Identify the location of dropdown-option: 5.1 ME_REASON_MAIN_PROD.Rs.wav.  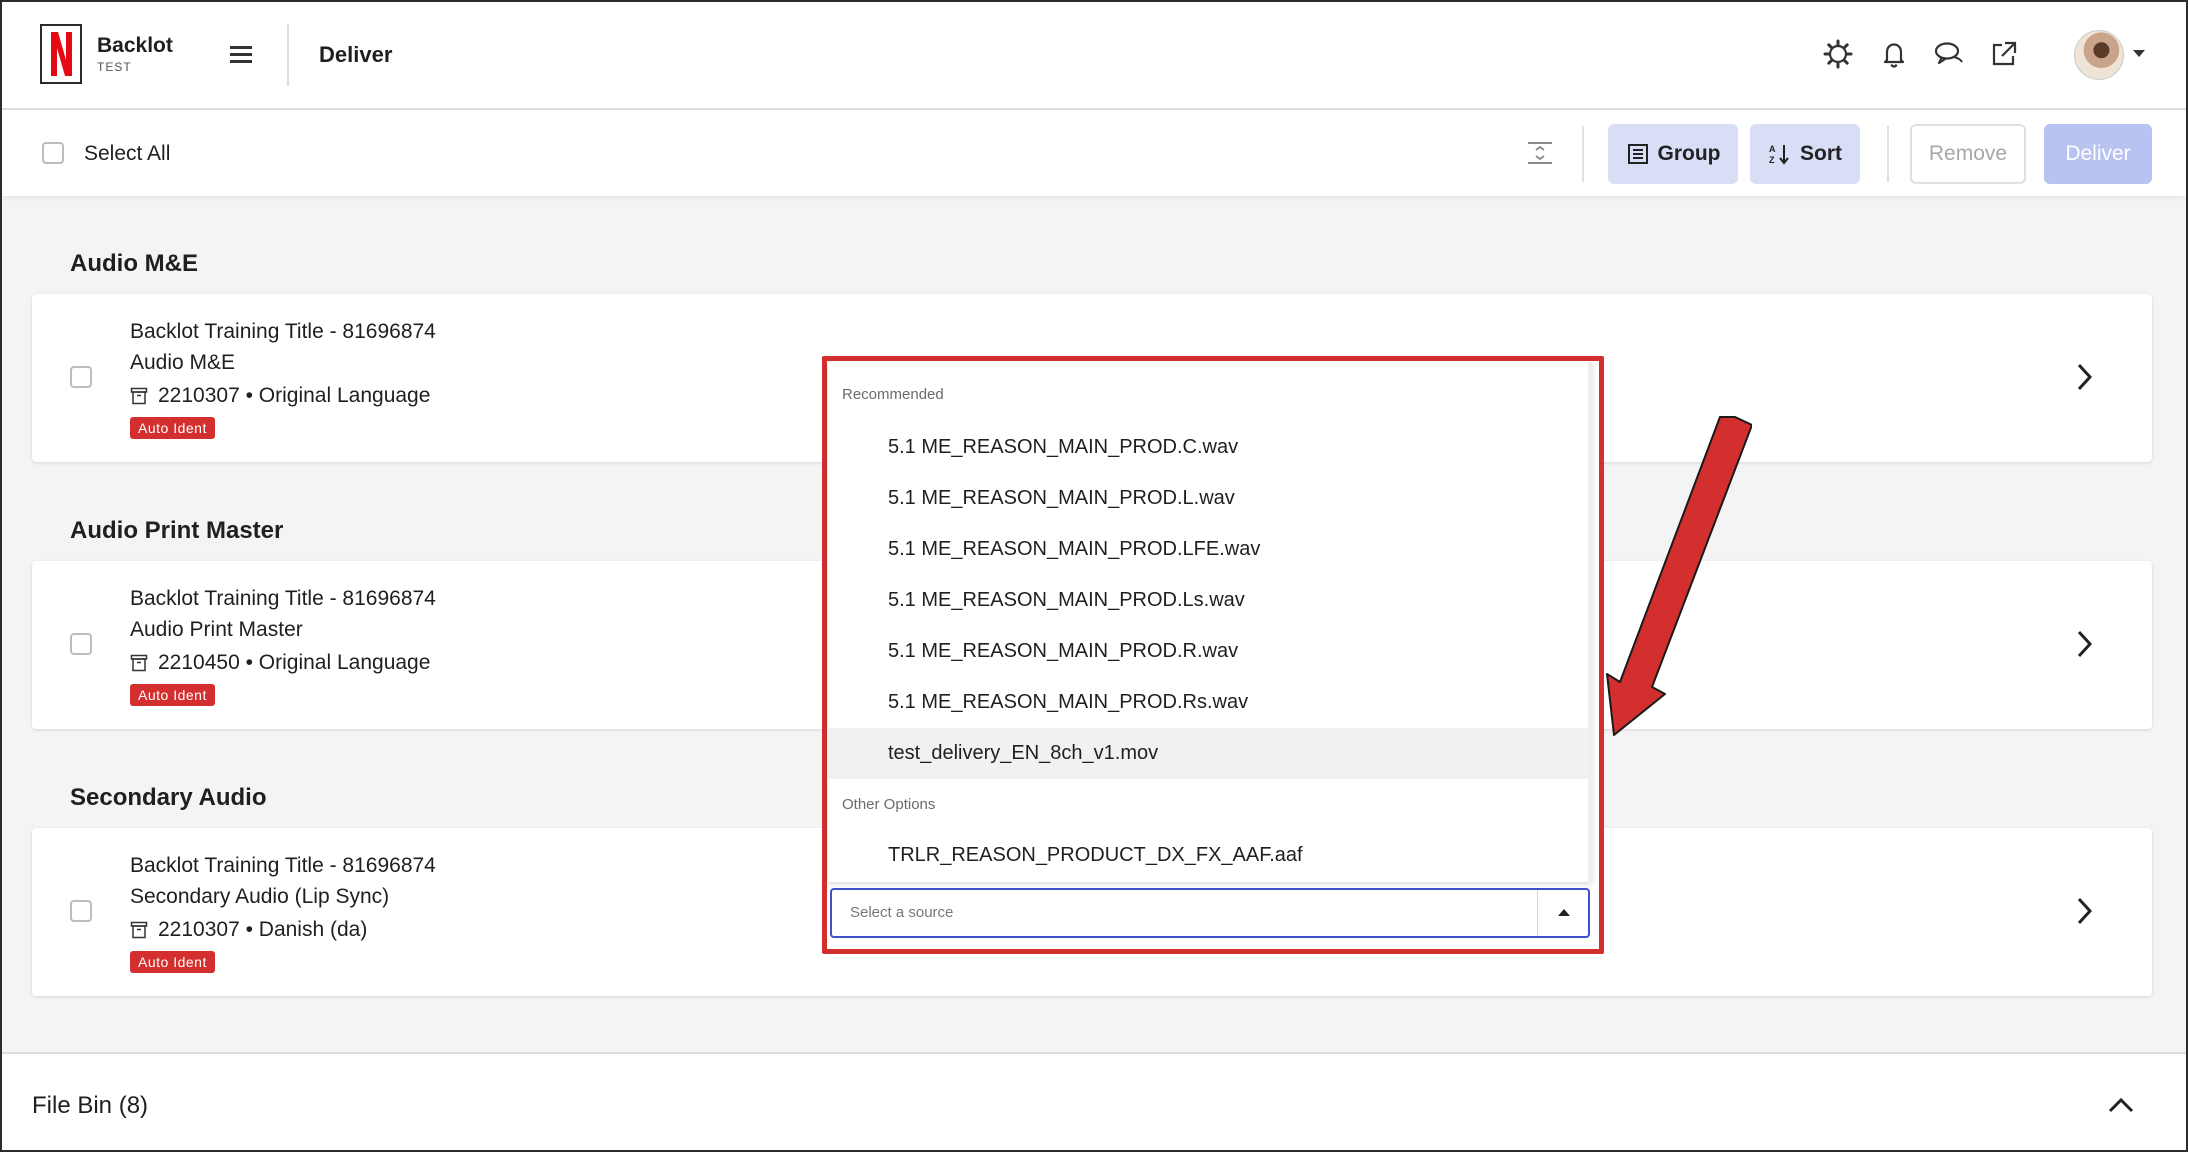
(1210, 702).